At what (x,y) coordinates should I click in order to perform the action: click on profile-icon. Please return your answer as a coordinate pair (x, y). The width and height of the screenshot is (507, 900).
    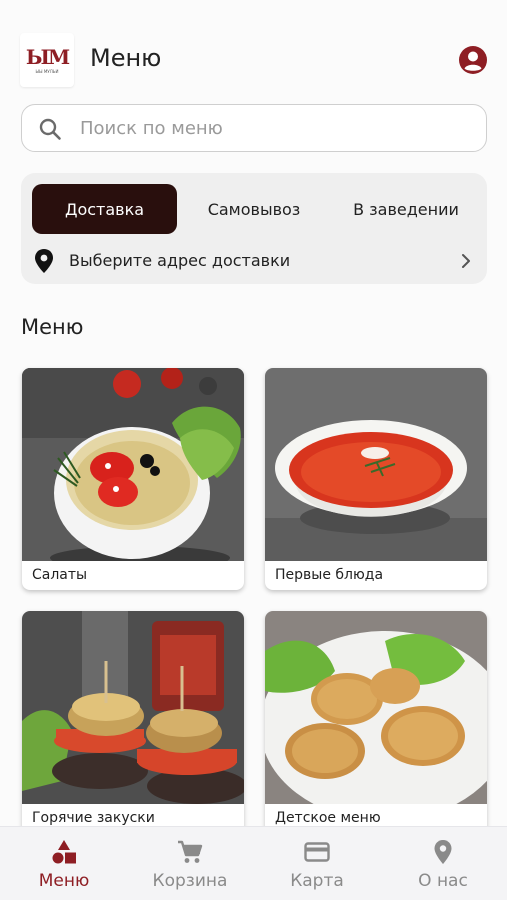
    Looking at the image, I should click on (473, 60).